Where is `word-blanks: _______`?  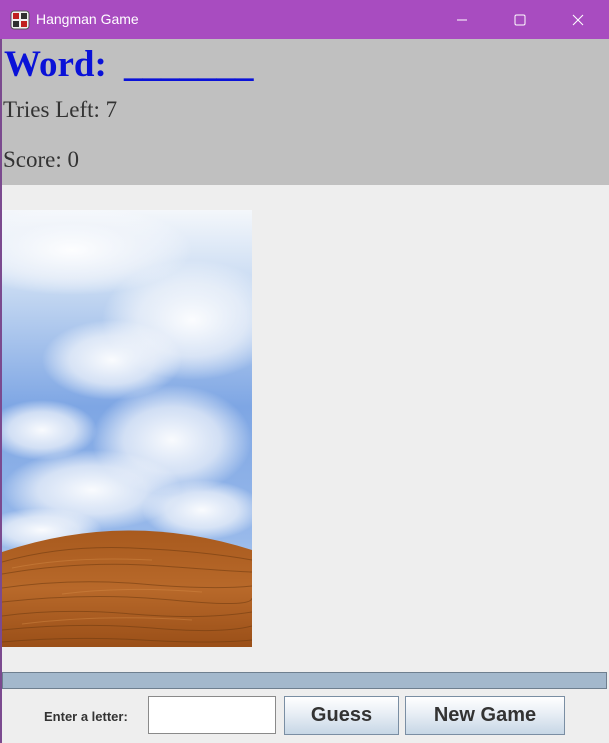 word-blanks: _______ is located at coordinates (189, 64).